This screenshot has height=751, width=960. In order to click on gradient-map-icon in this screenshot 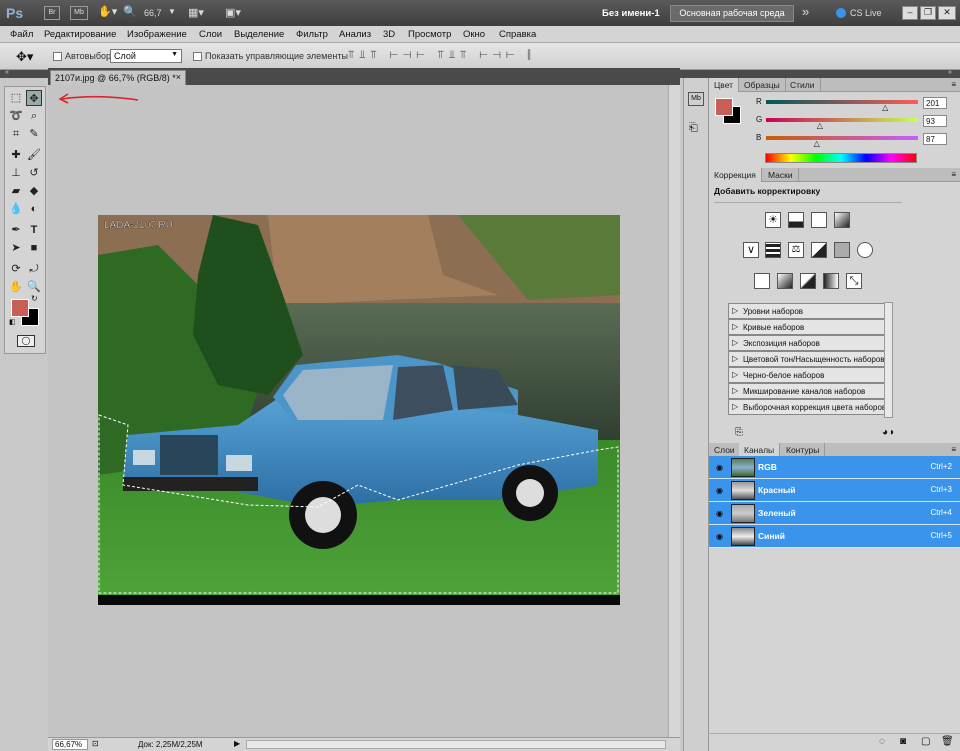, I will do `click(831, 281)`.